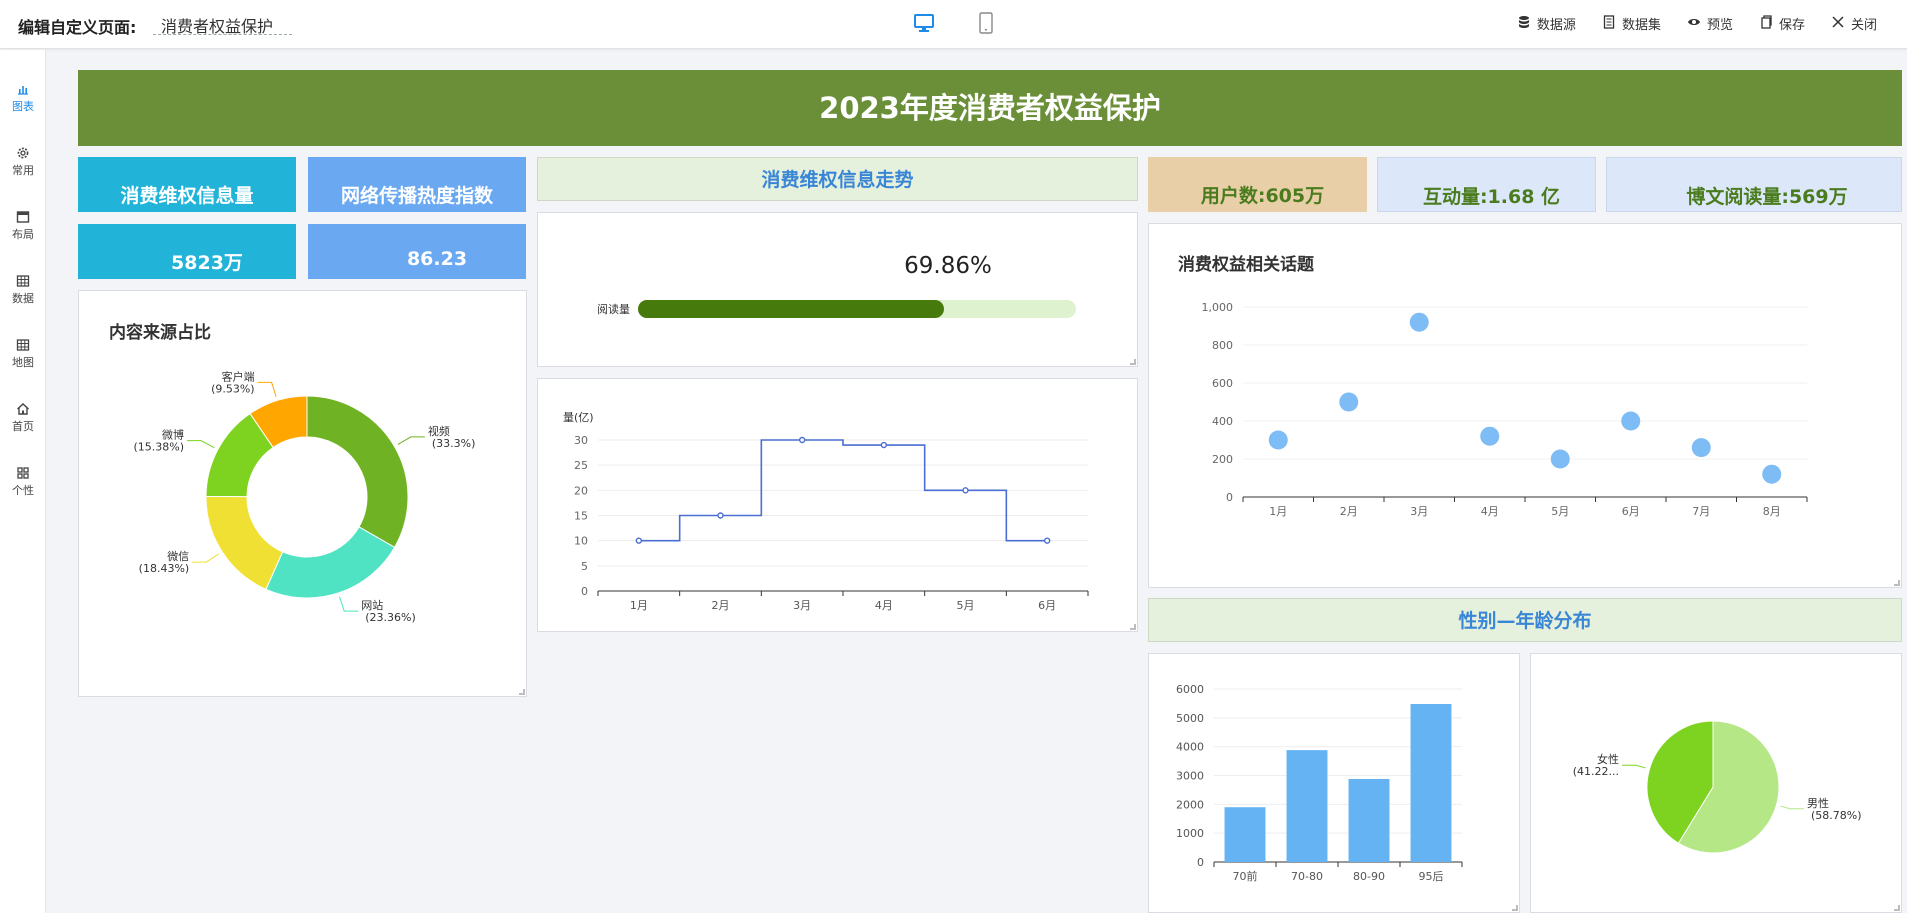  I want to click on desktop-view-icon, so click(924, 23).